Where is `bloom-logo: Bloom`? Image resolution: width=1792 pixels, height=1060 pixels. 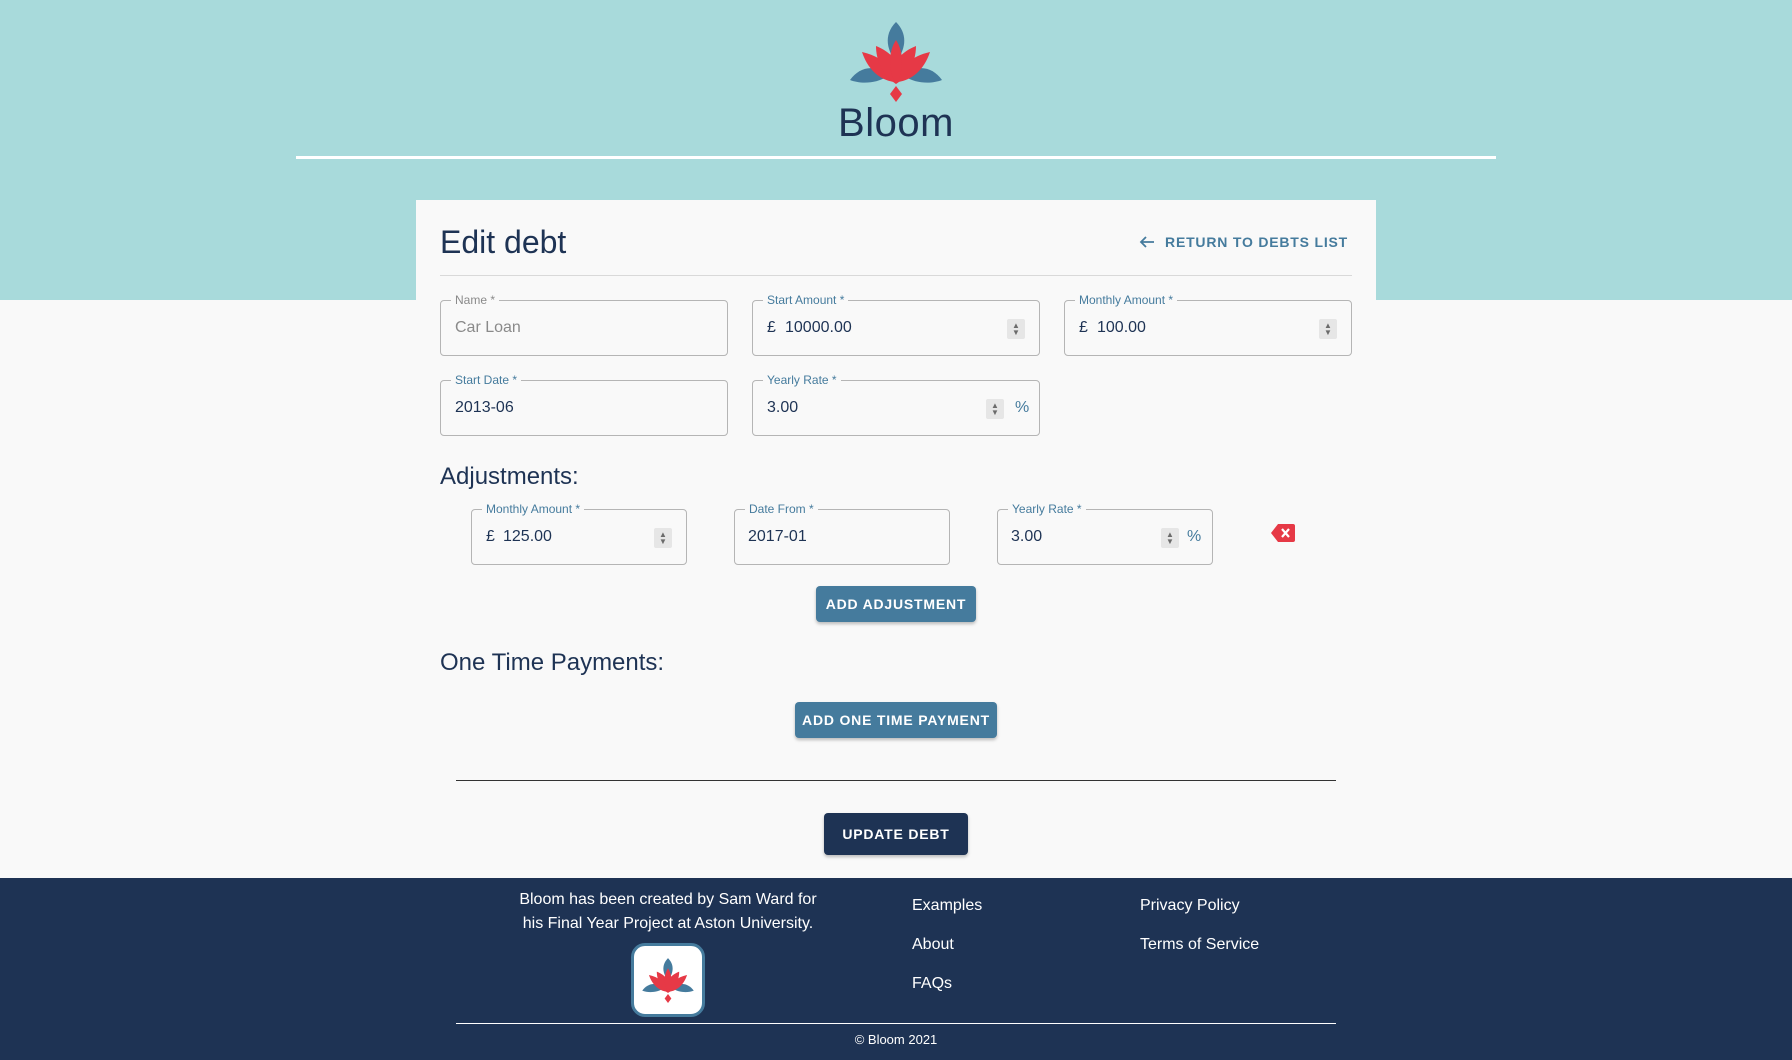 bloom-logo: Bloom is located at coordinates (896, 81).